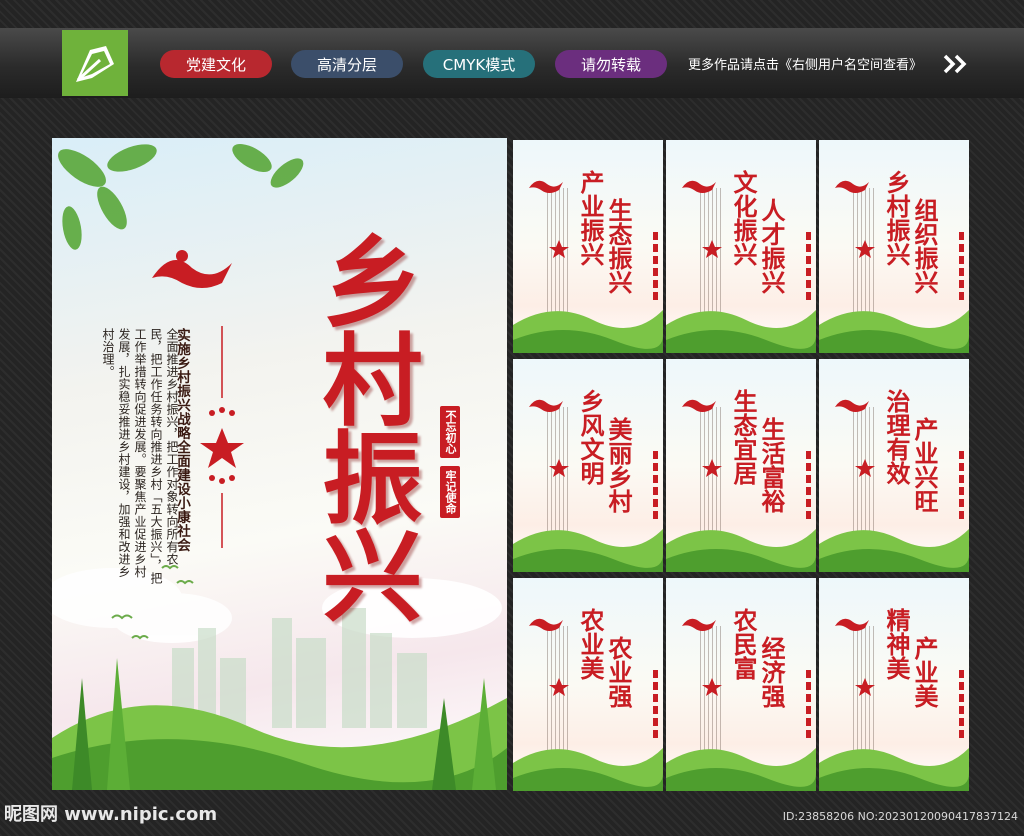 The image size is (1024, 836). Describe the element at coordinates (956, 64) in the screenshot. I see `double-chevron-right-icon` at that location.